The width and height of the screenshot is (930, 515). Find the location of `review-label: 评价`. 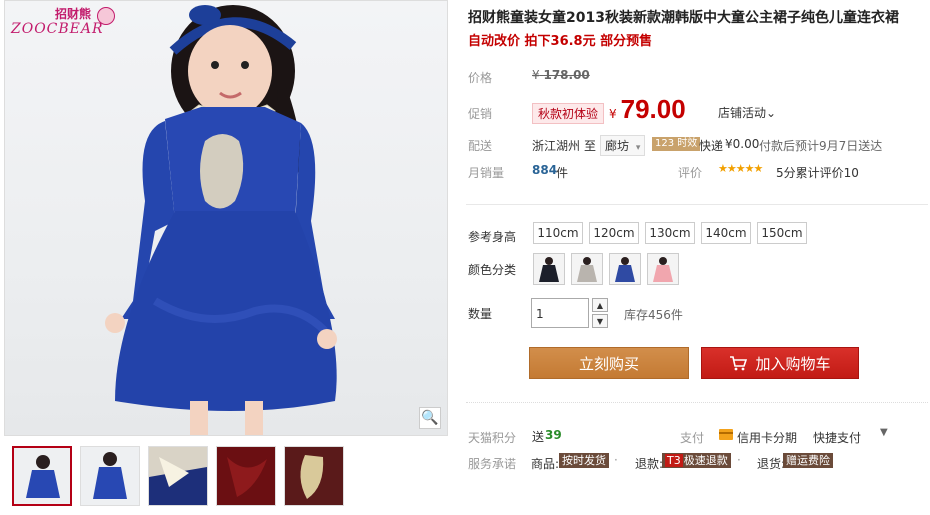

review-label: 评价 is located at coordinates (690, 173).